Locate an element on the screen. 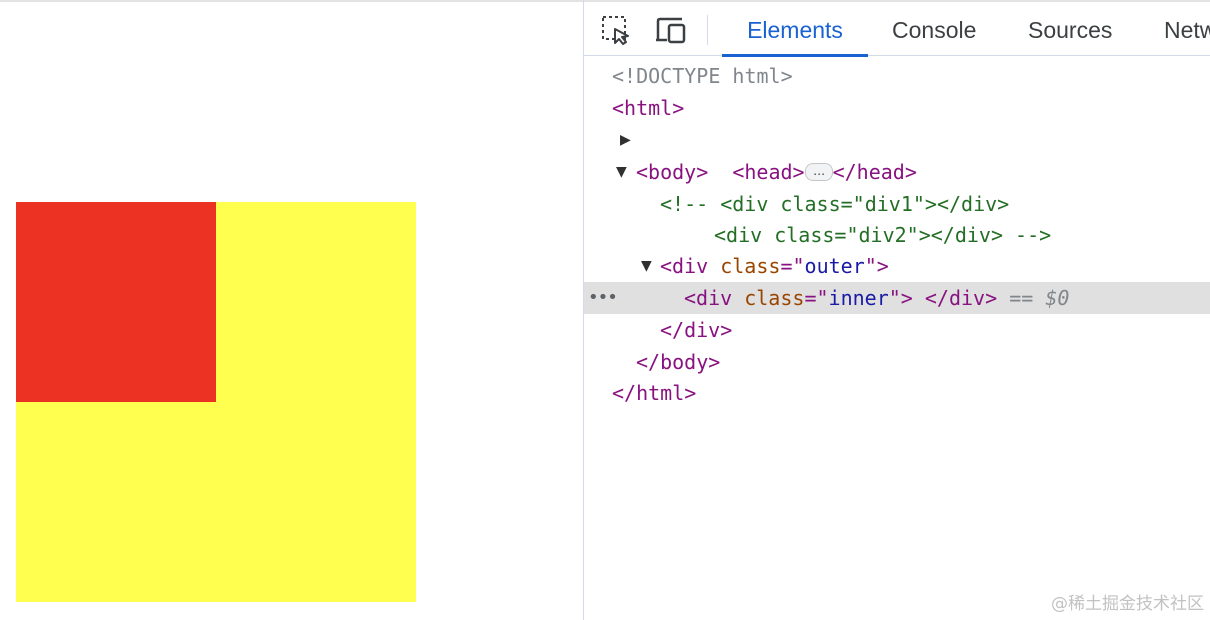  tab-elements: Elements is located at coordinates (795, 29).